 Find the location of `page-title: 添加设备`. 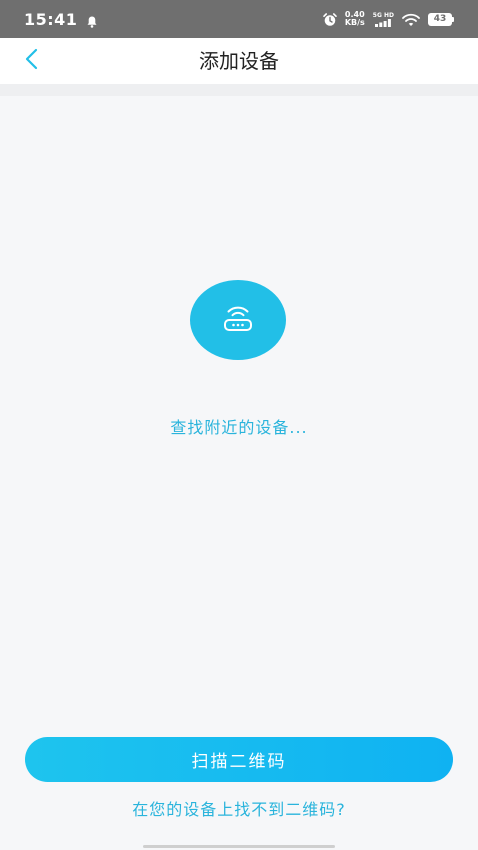

page-title: 添加设备 is located at coordinates (239, 61).